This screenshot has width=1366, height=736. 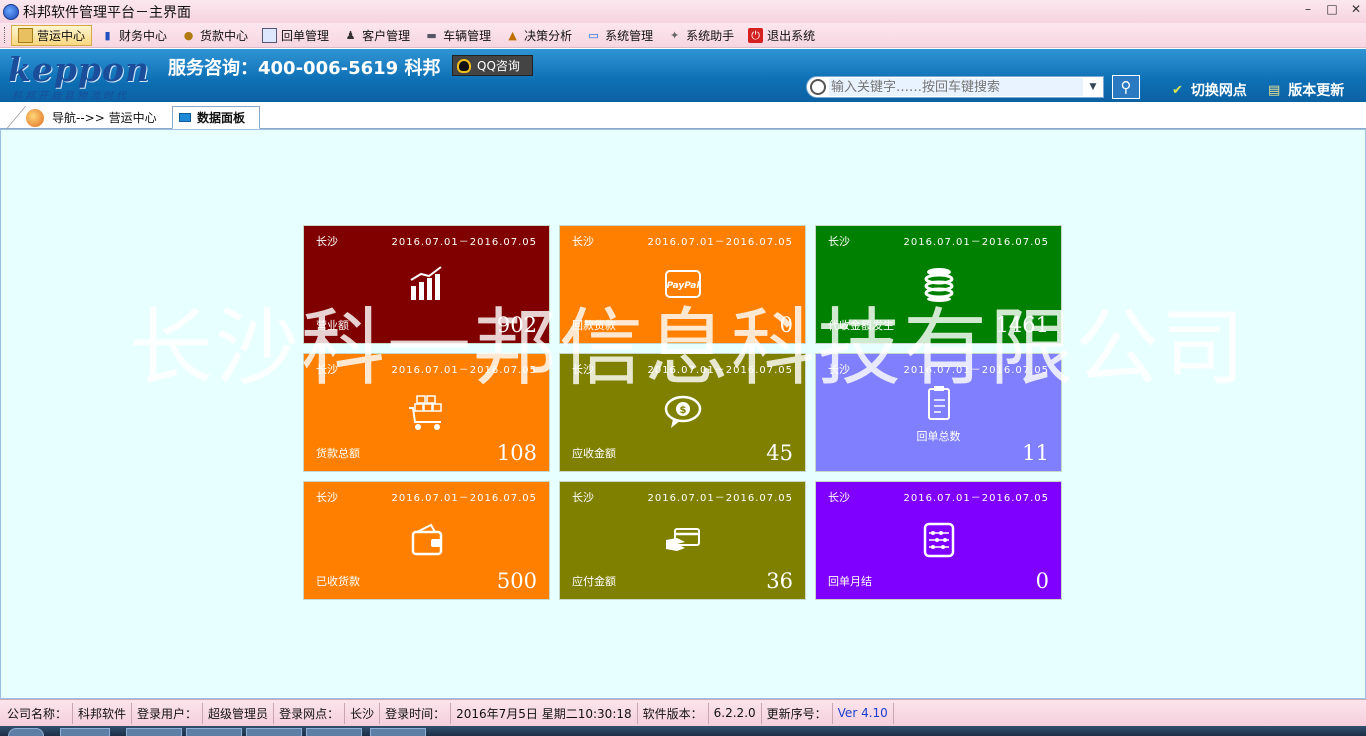 What do you see at coordinates (779, 453) in the screenshot?
I see `tile-value: 45` at bounding box center [779, 453].